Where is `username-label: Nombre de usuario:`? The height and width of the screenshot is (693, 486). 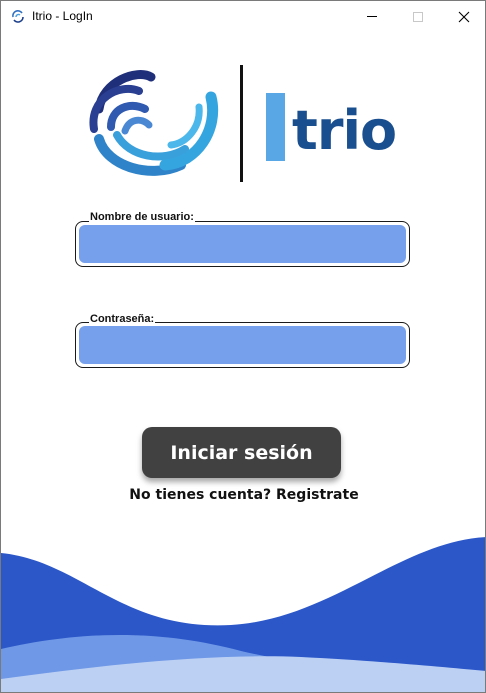
username-label: Nombre de usuario: is located at coordinates (142, 217).